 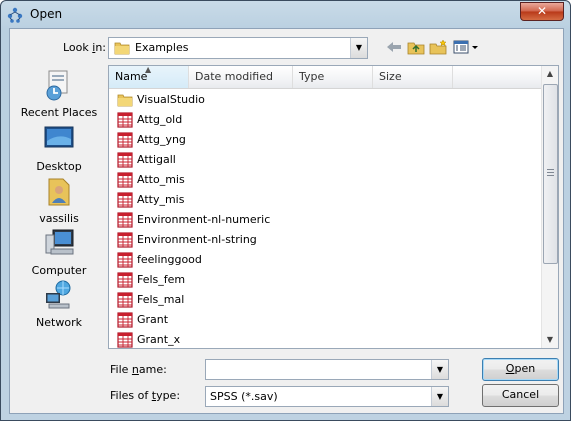 I want to click on place-network: Network, so click(x=59, y=304).